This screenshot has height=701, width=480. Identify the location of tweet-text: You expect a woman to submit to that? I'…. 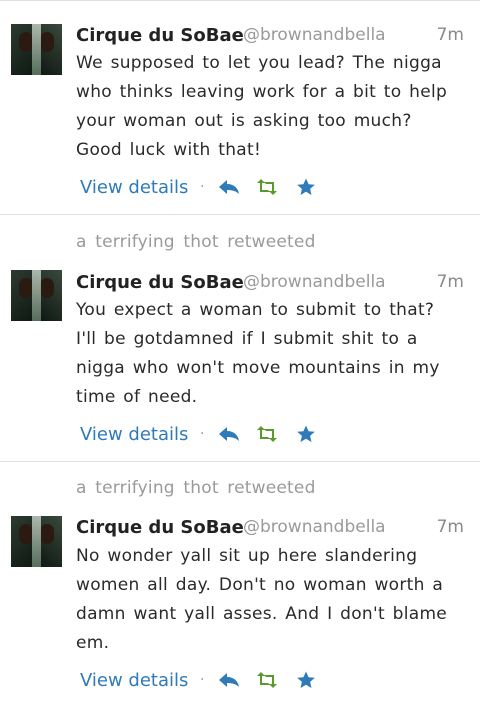
(258, 353).